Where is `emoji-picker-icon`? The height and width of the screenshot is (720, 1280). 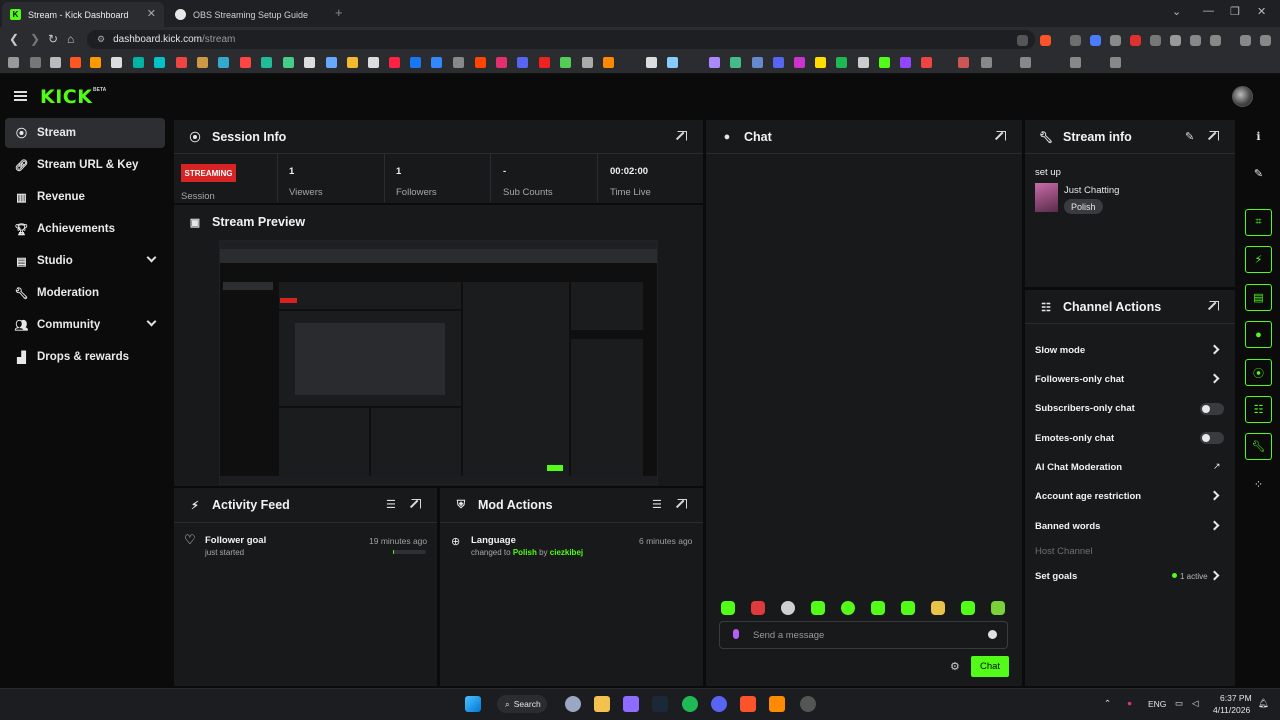 emoji-picker-icon is located at coordinates (992, 634).